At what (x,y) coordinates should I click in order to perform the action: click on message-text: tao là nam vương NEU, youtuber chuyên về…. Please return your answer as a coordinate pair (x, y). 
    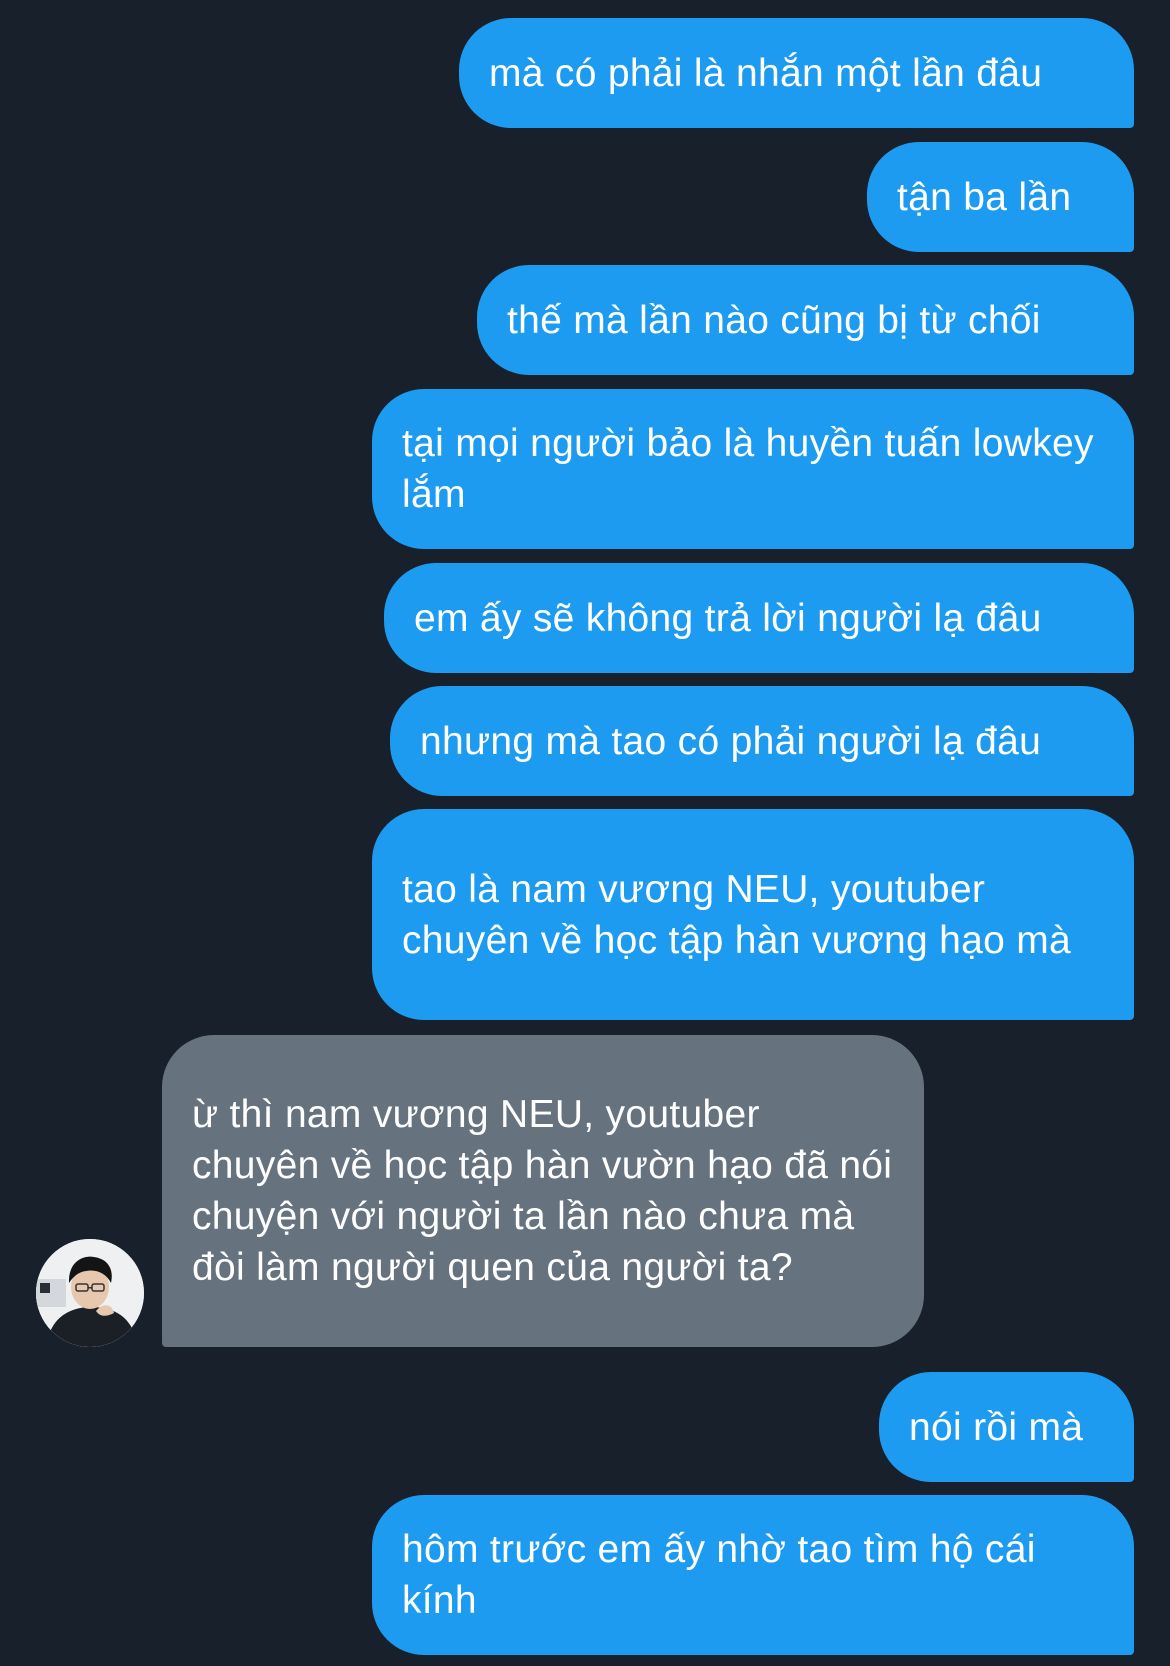
    Looking at the image, I should click on (736, 914).